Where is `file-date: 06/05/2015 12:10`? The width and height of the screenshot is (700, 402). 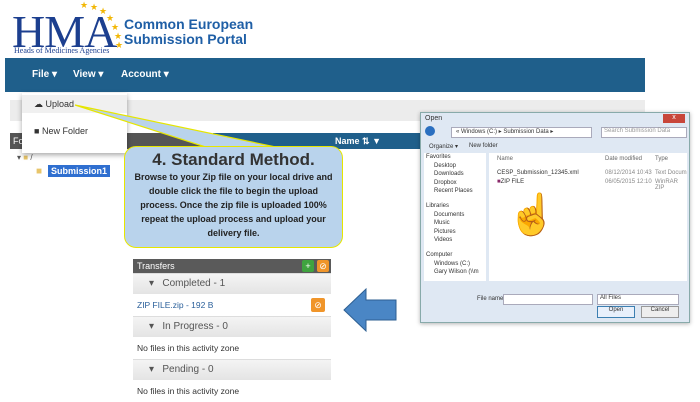
file-date: 06/05/2015 12:10 is located at coordinates (628, 182).